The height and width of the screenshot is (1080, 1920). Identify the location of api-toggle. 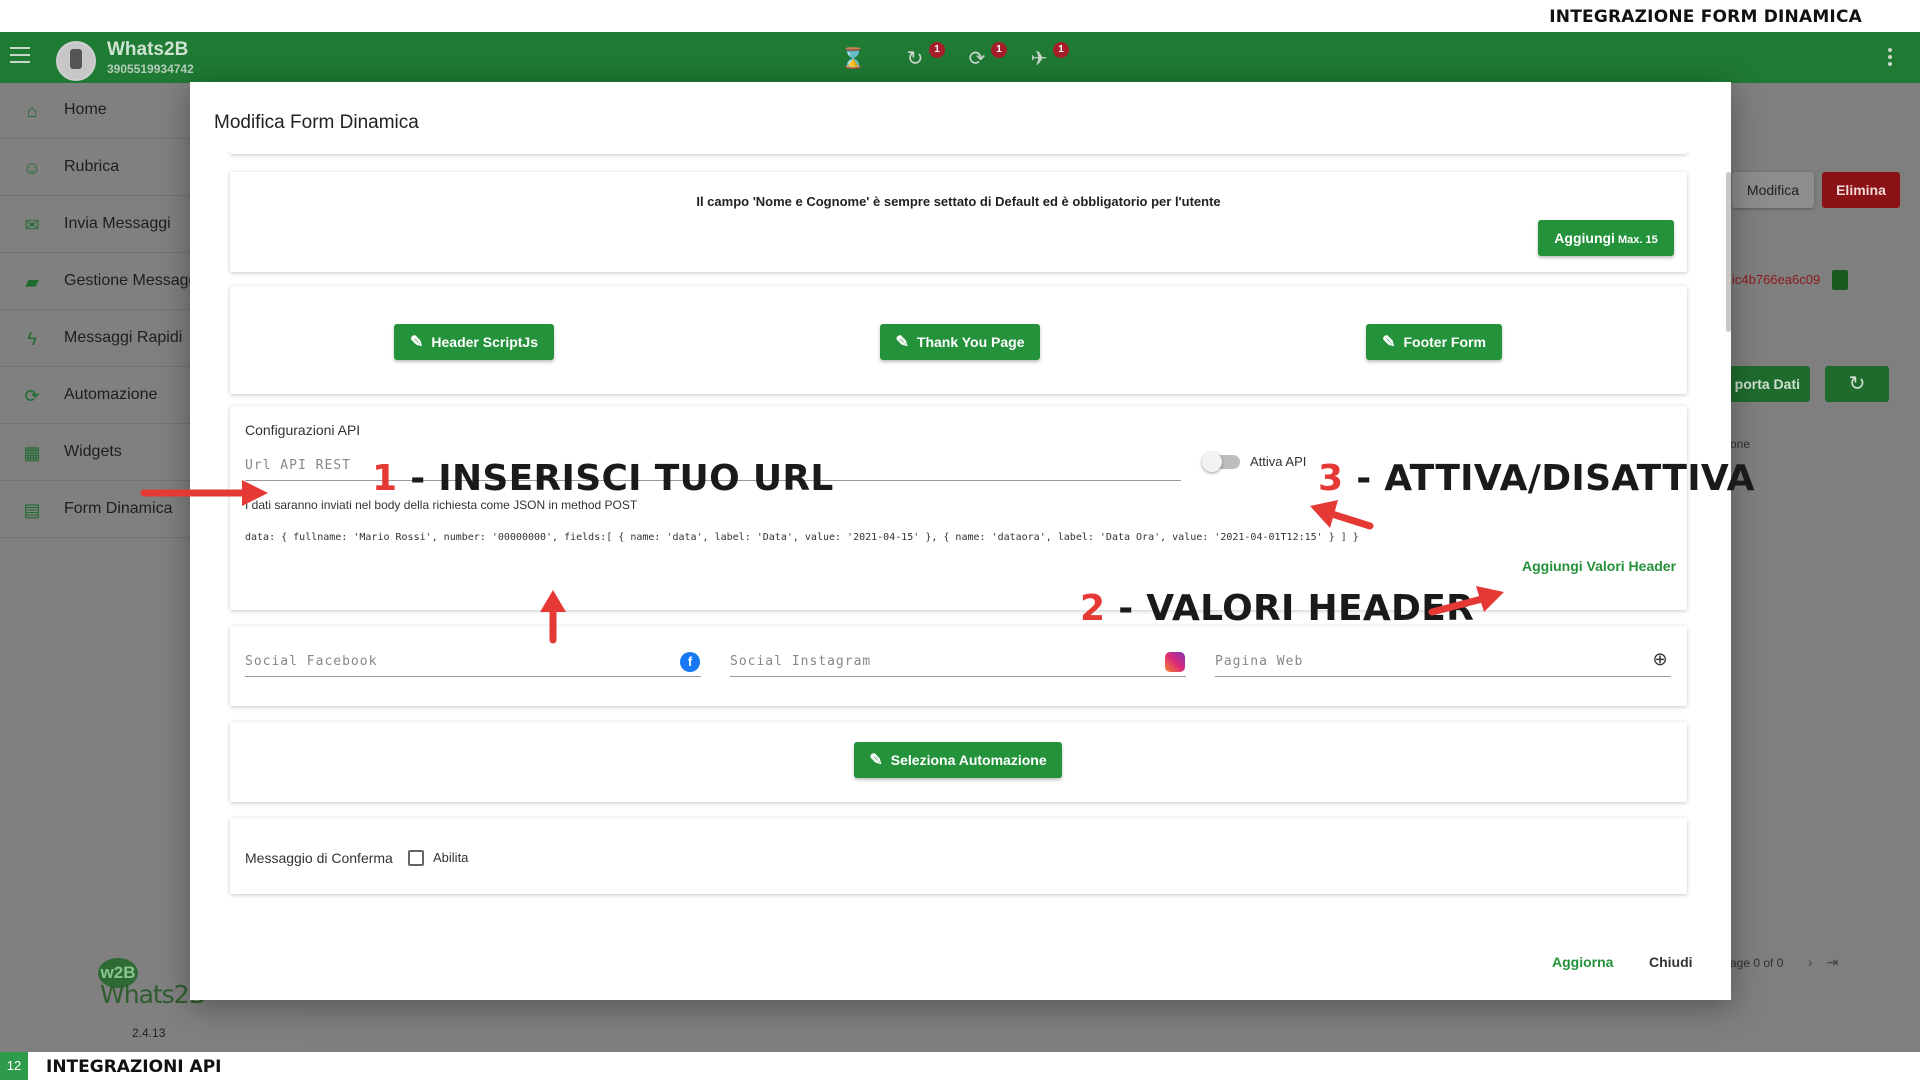
(1221, 462).